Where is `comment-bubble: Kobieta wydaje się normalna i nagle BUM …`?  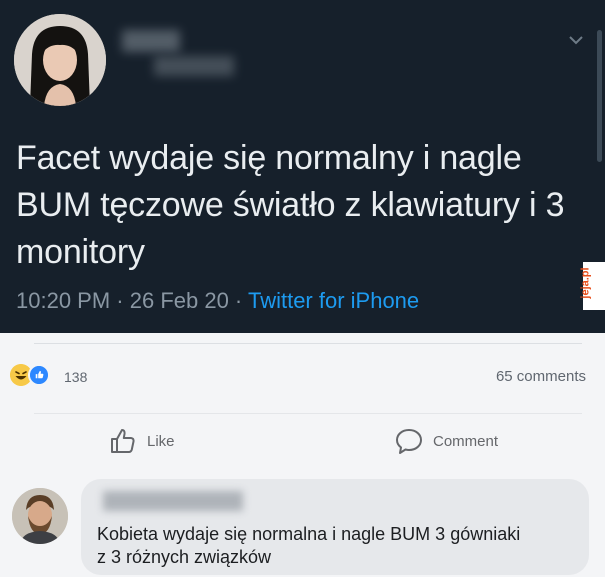
comment-bubble: Kobieta wydaje się normalna i nagle BUM … is located at coordinates (335, 527).